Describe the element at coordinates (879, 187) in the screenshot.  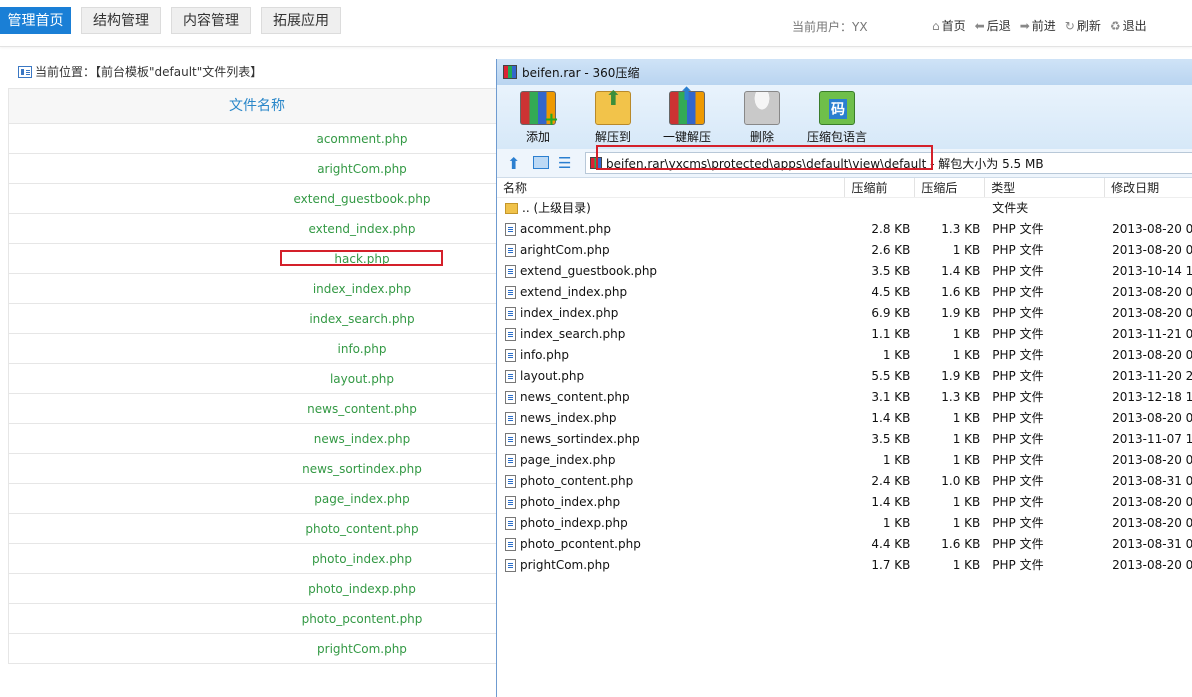
I see `column-size-before: 压缩前` at that location.